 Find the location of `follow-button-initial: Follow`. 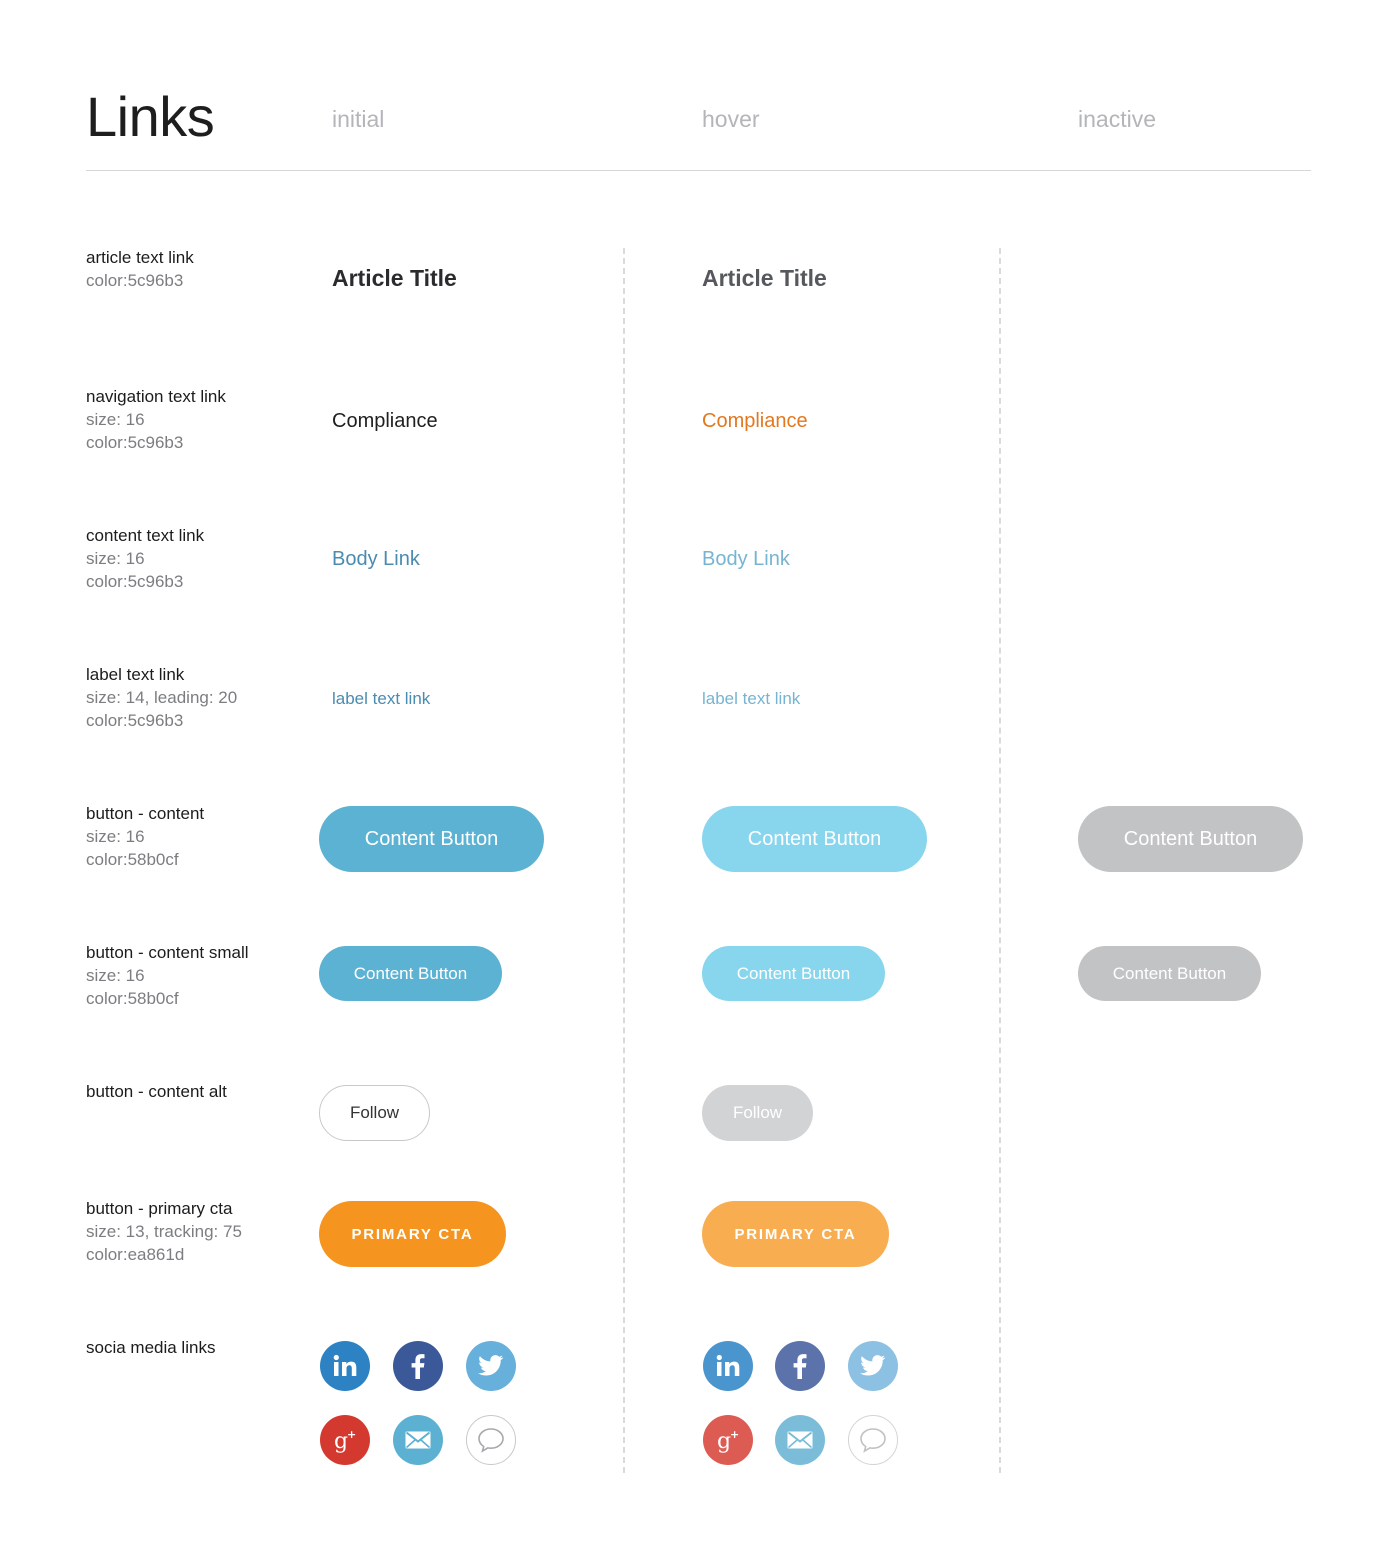

follow-button-initial: Follow is located at coordinates (374, 1113).